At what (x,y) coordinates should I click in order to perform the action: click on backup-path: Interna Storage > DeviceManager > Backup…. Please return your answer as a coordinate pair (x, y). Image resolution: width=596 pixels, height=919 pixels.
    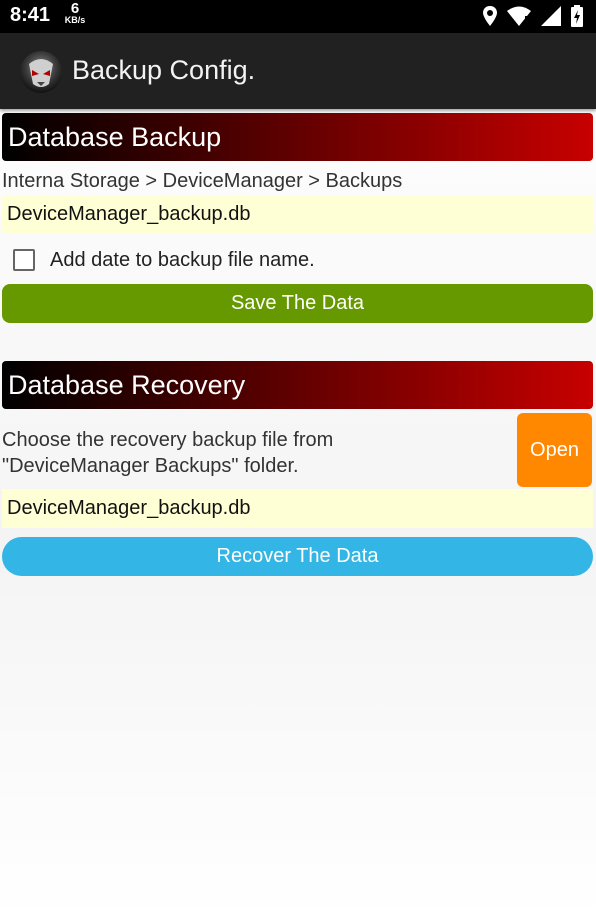
    Looking at the image, I should click on (202, 181).